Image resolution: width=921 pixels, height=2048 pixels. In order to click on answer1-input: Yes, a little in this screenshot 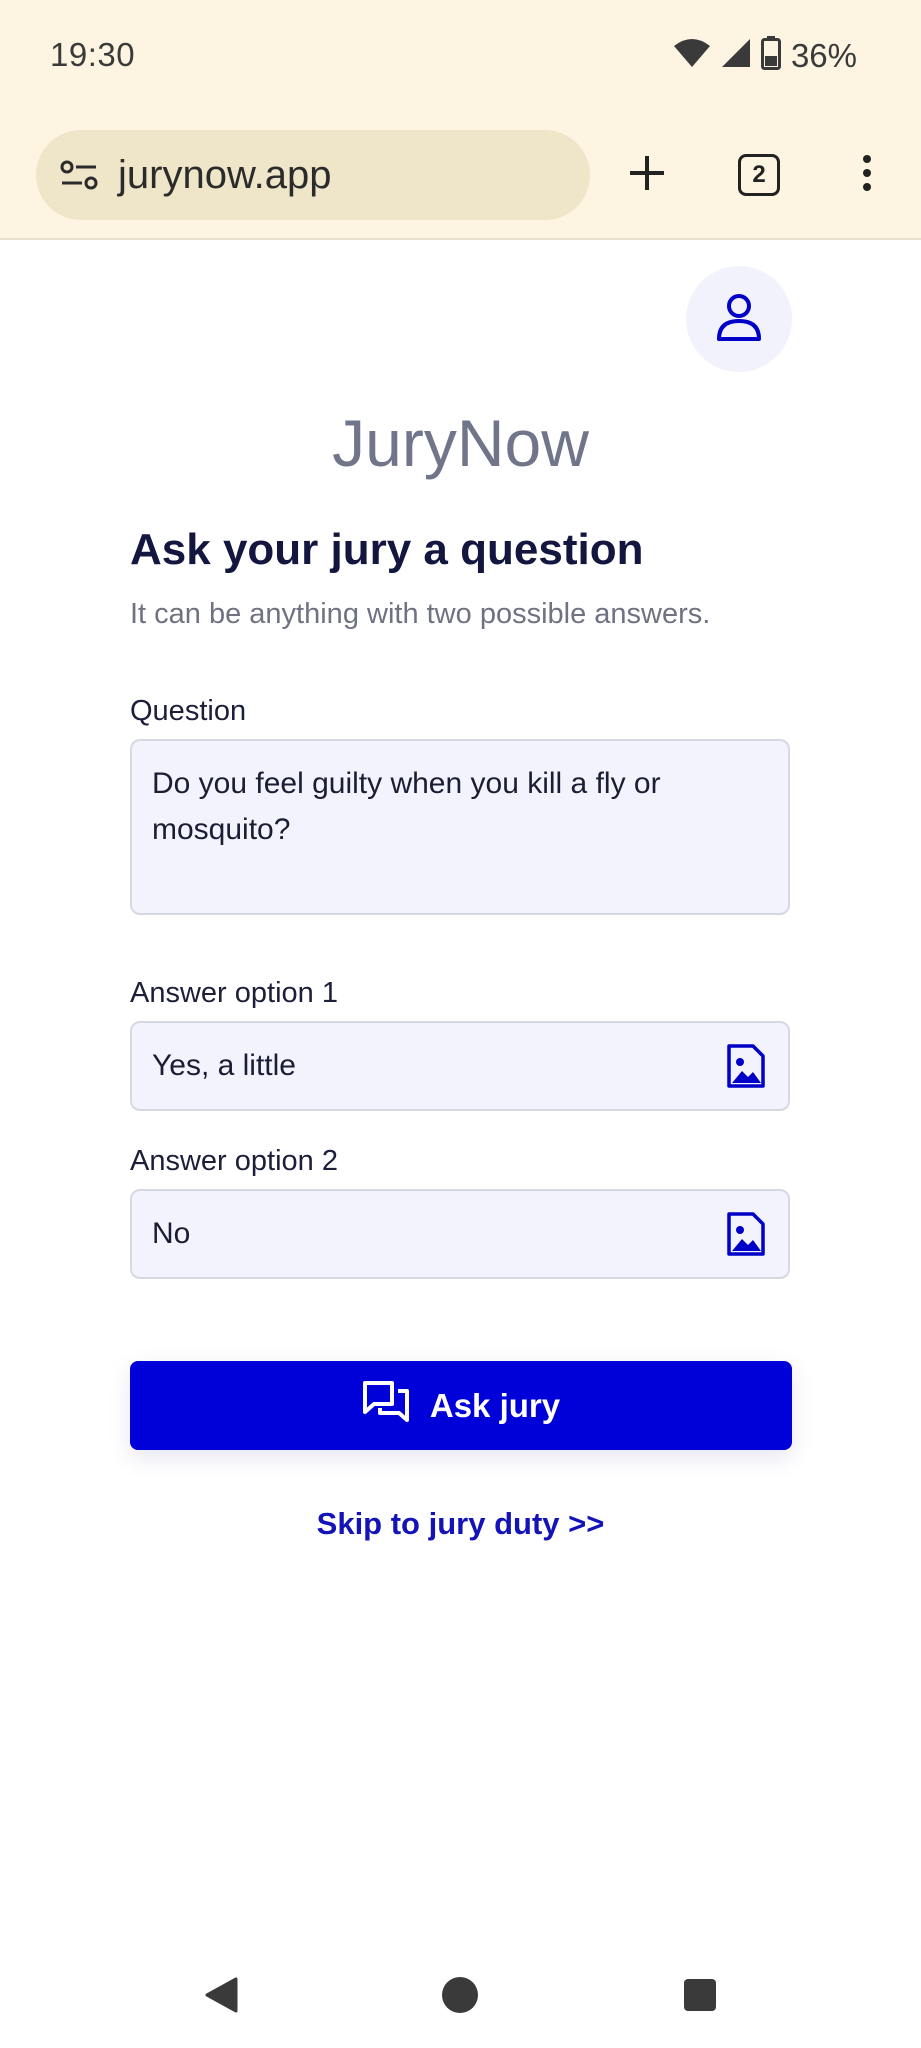, I will do `click(460, 1066)`.